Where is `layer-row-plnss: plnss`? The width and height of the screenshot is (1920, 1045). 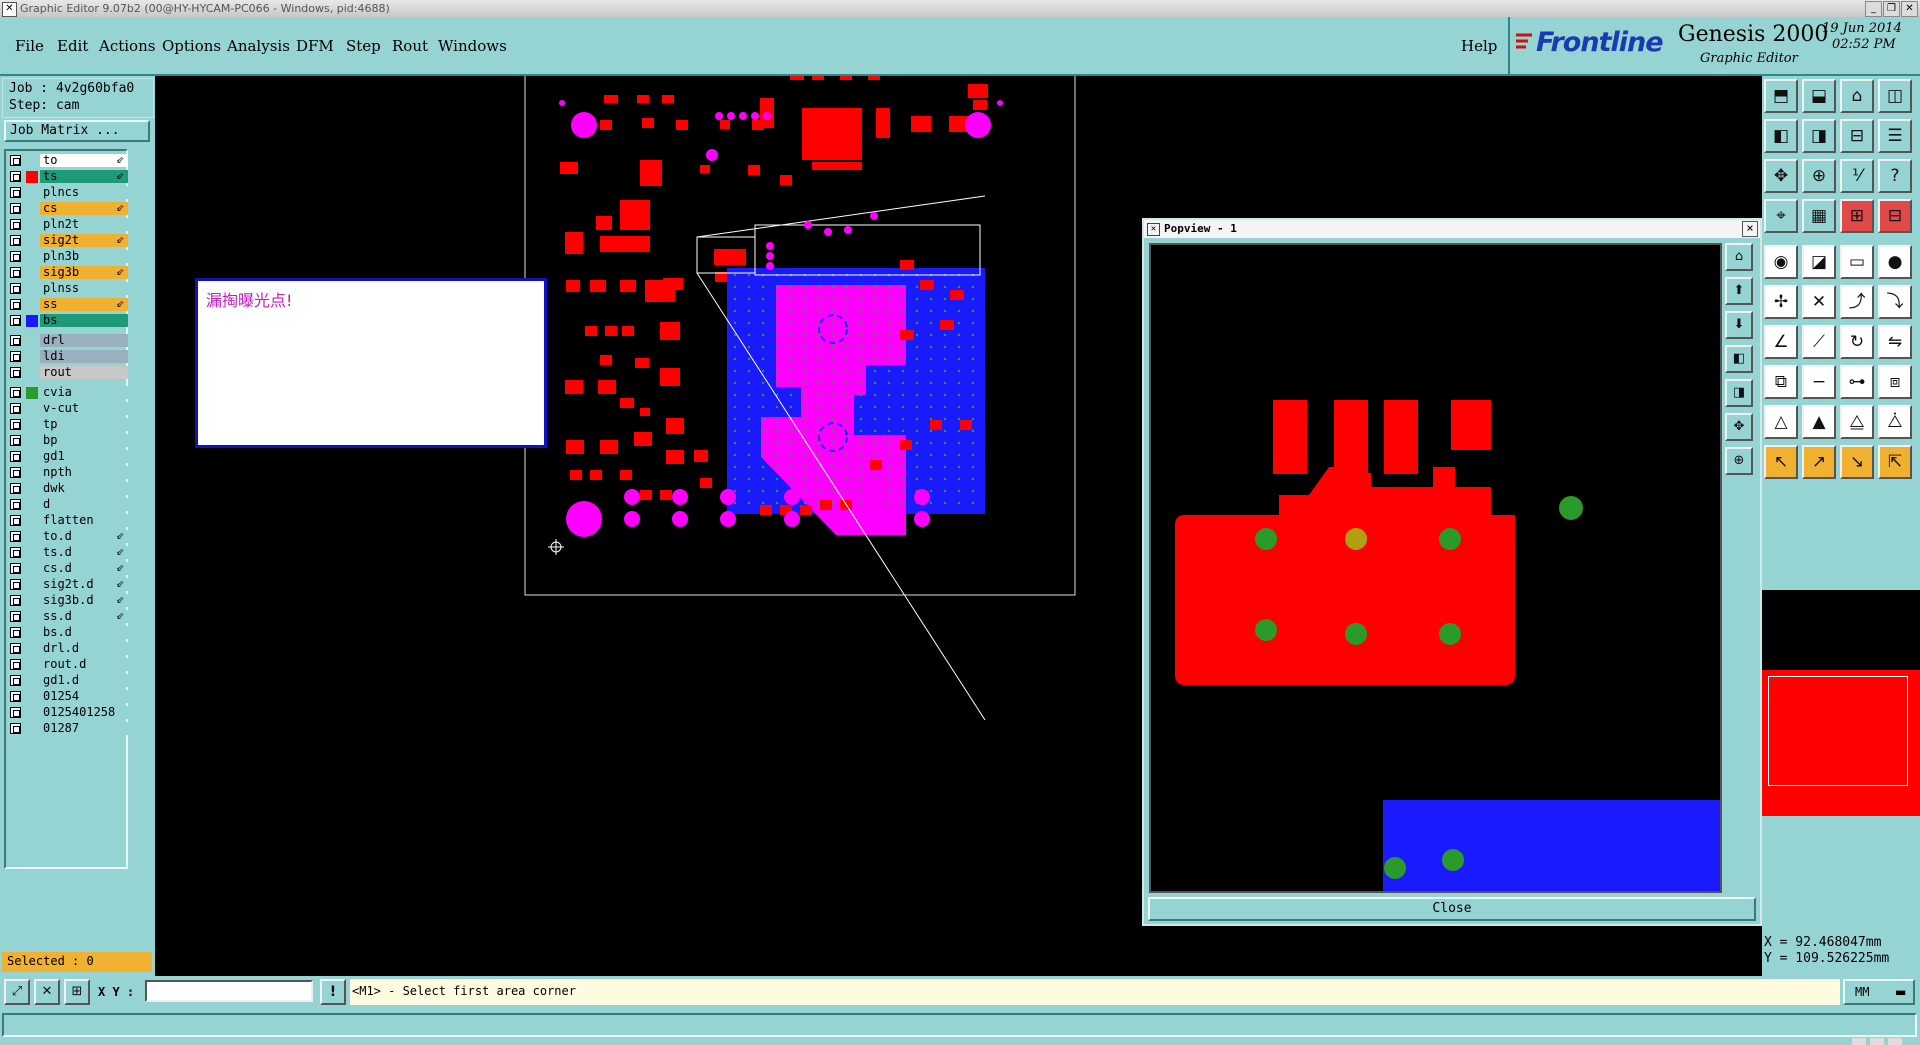
layer-row-plnss: plnss is located at coordinates (67, 289).